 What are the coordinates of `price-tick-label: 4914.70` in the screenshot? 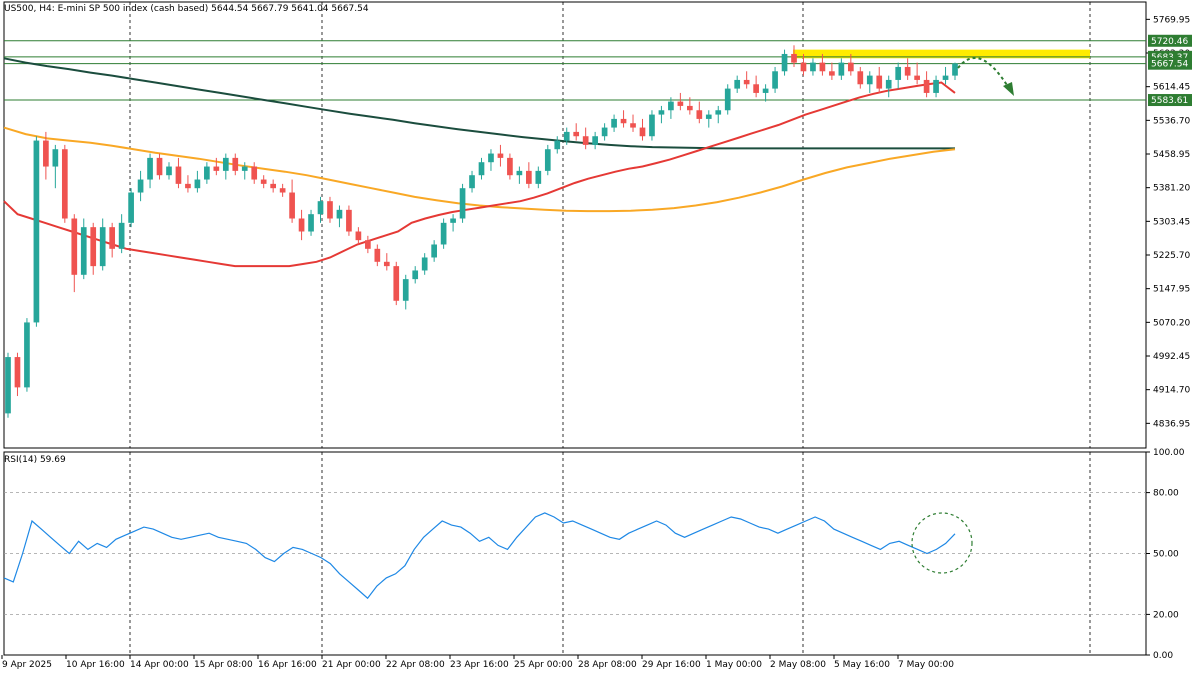 It's located at (1171, 391).